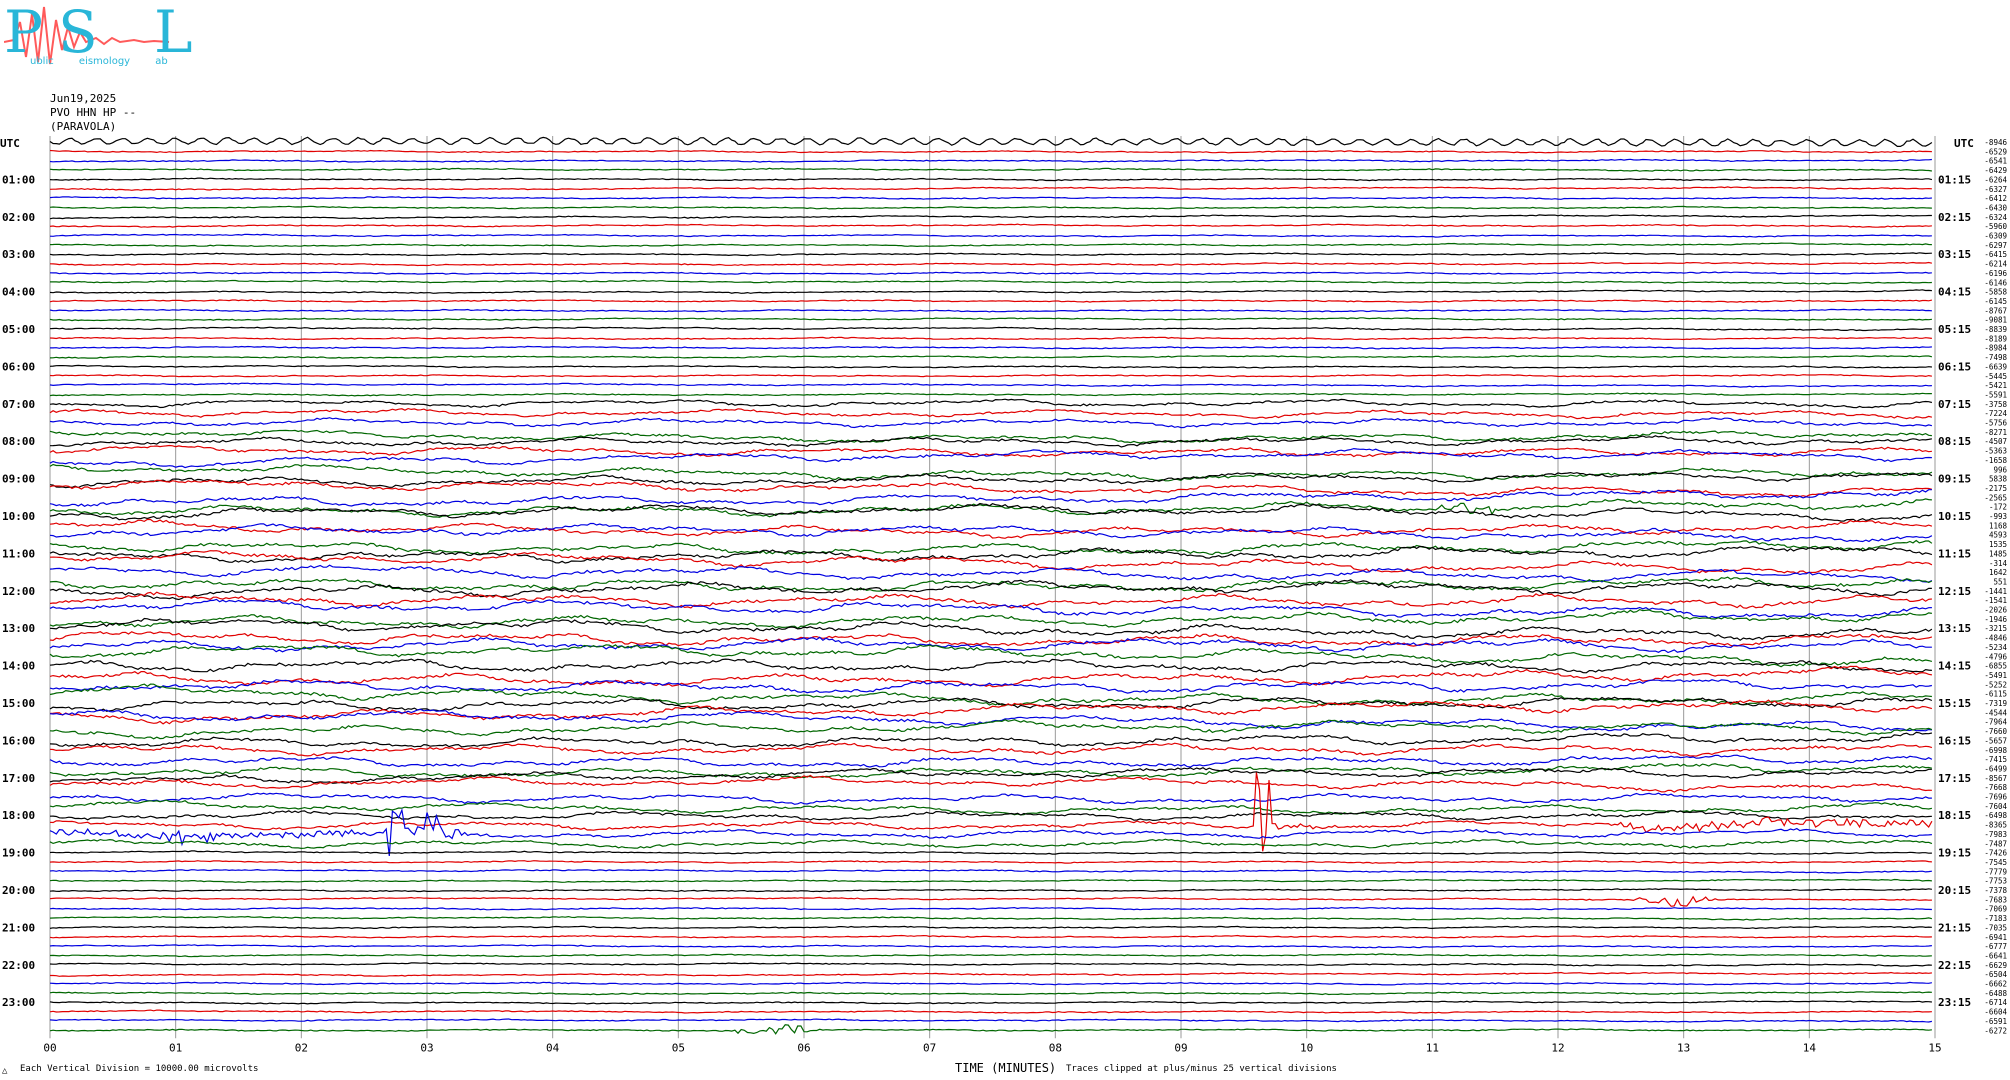 The width and height of the screenshot is (2010, 1080). What do you see at coordinates (1995, 338) in the screenshot?
I see `trace-offset-label: -8189` at bounding box center [1995, 338].